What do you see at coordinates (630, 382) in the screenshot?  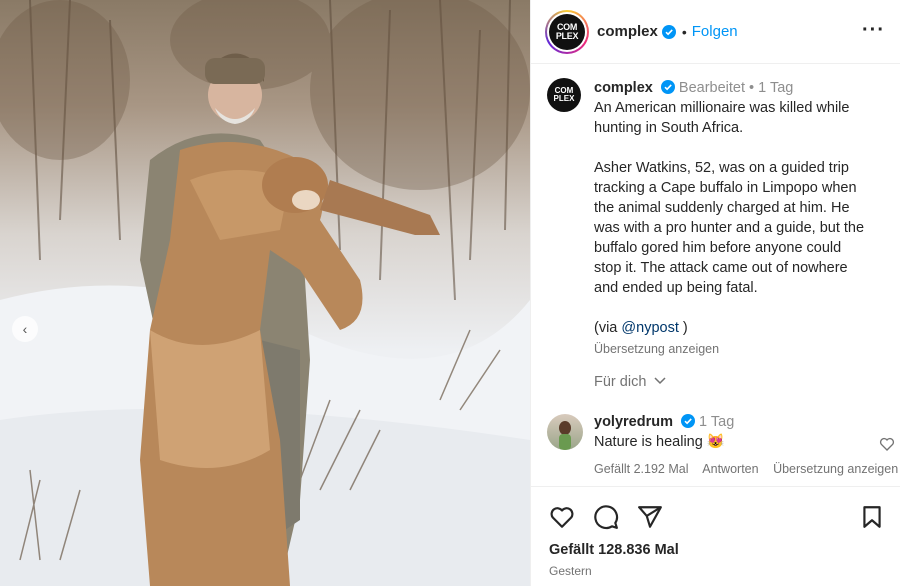 I see `for-you-dropdown: Für dich` at bounding box center [630, 382].